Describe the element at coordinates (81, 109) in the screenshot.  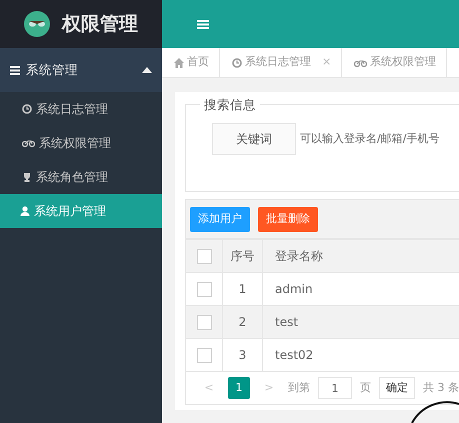
I see `sidebar-item: 系统日志管理` at that location.